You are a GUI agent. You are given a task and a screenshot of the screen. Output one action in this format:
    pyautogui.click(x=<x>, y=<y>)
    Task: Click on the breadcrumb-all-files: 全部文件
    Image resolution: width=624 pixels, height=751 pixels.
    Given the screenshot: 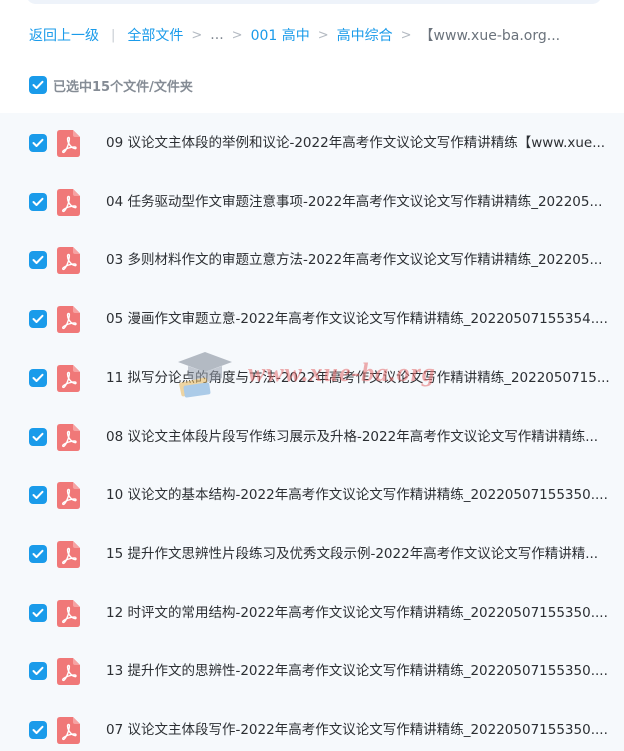 What is the action you would take?
    pyautogui.click(x=155, y=35)
    